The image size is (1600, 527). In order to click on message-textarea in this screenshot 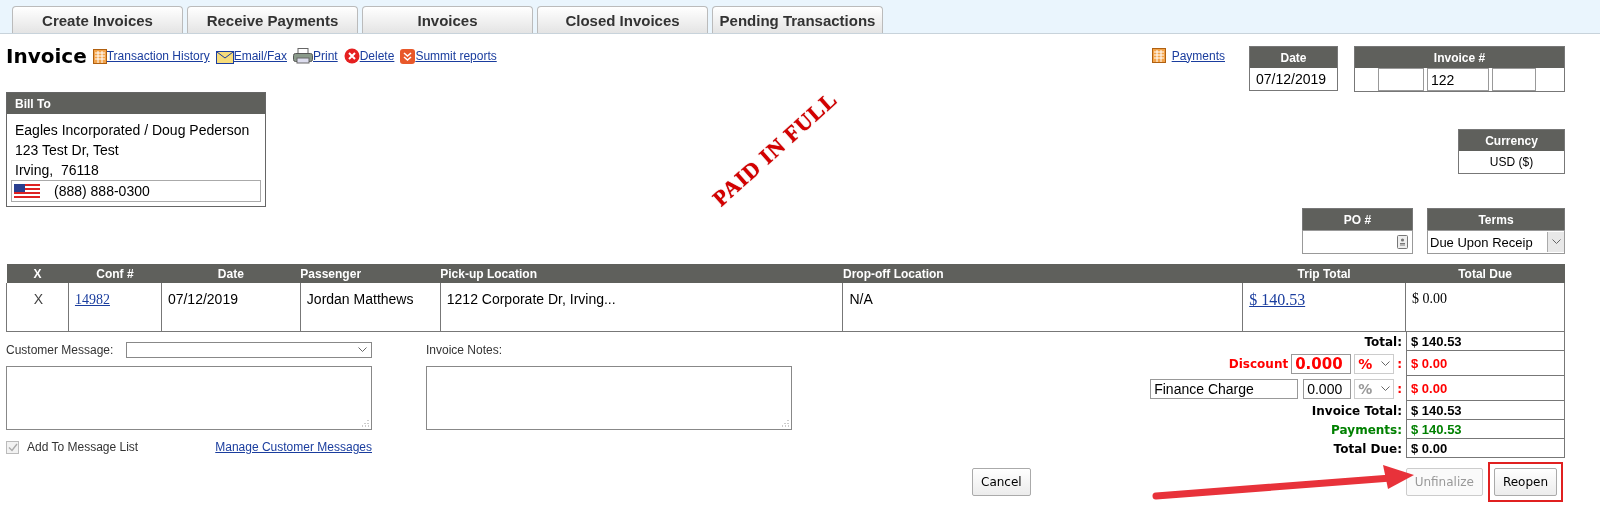, I will do `click(189, 398)`.